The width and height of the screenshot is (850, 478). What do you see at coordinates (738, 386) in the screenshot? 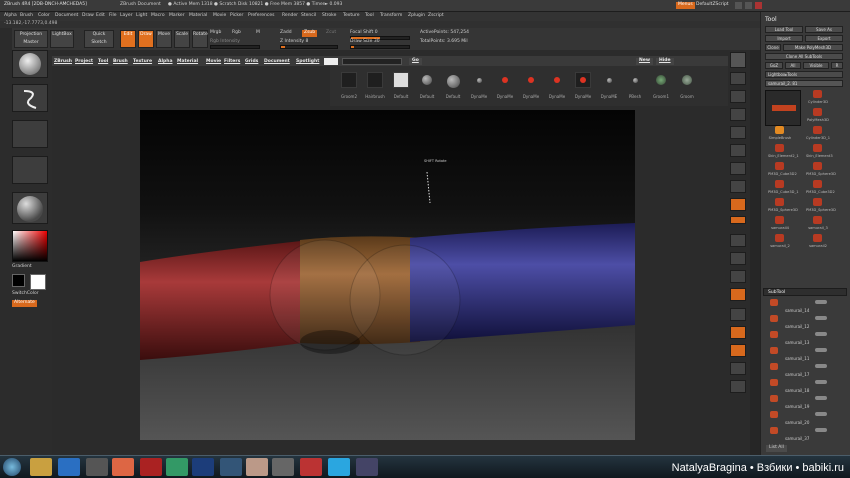
I see `xpose-button` at bounding box center [738, 386].